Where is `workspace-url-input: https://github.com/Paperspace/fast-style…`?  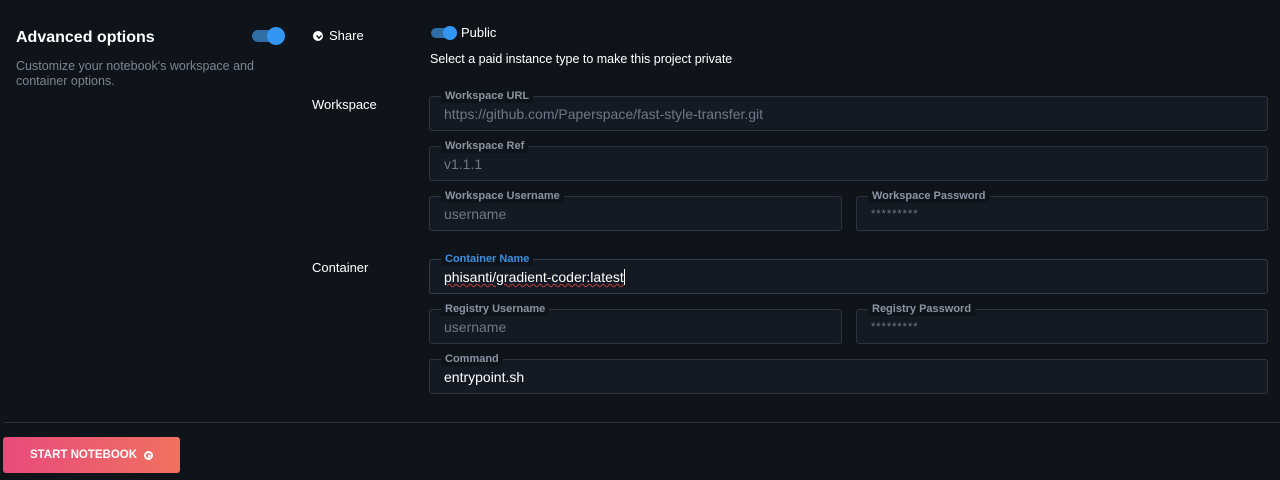
workspace-url-input: https://github.com/Paperspace/fast-style… is located at coordinates (603, 114).